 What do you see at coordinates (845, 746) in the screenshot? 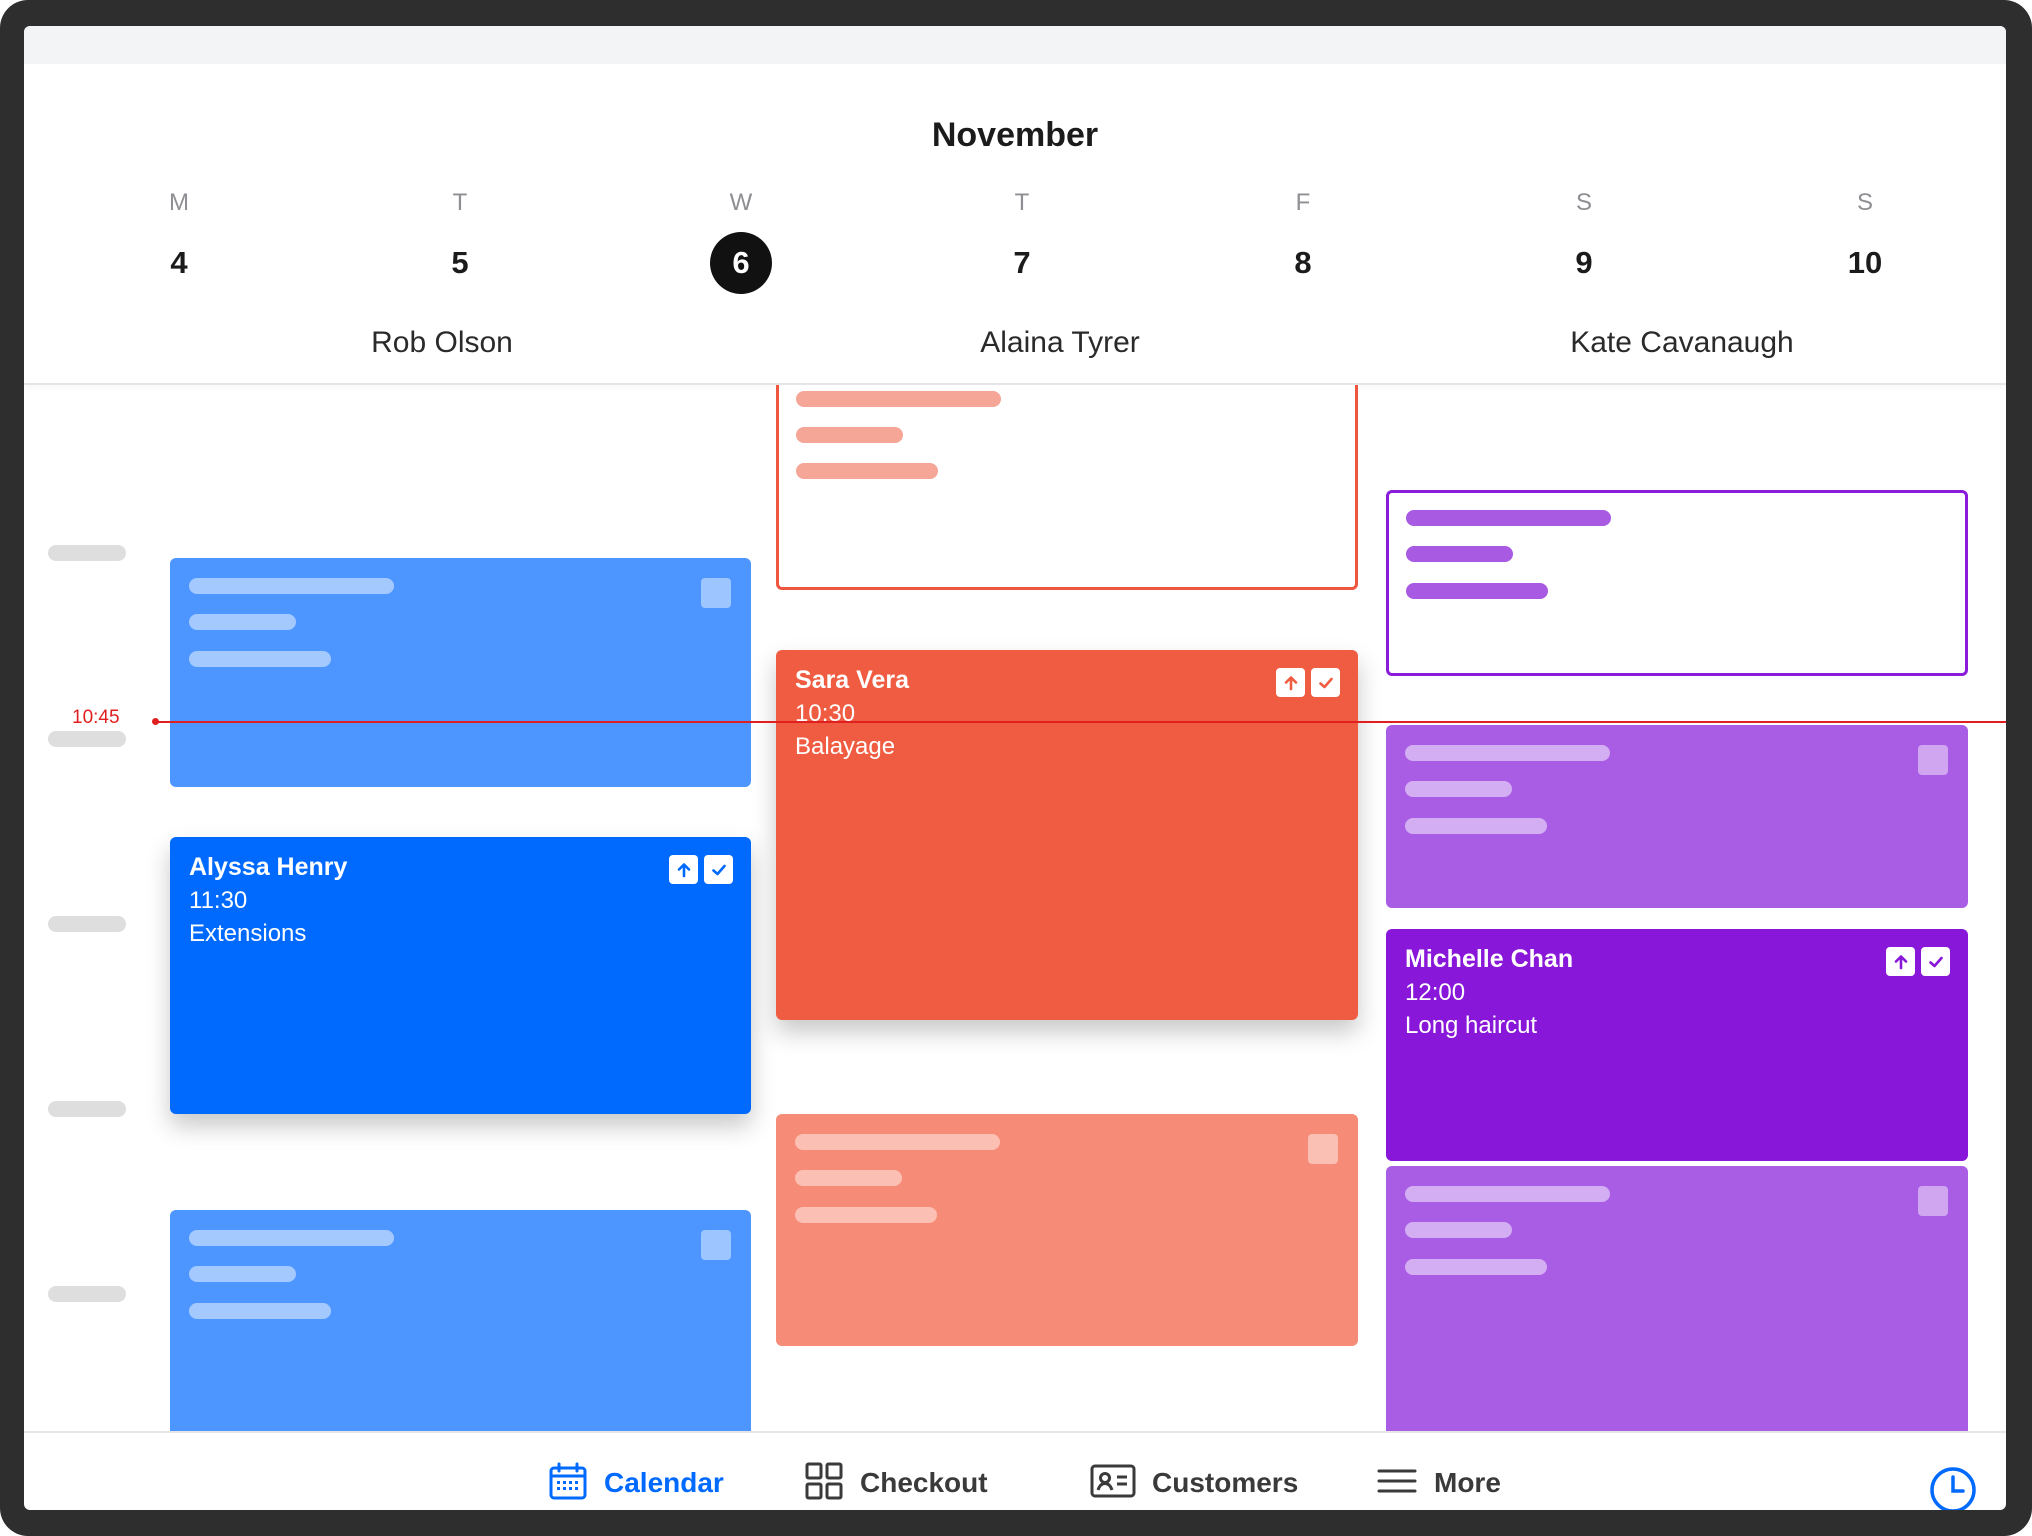
I see `appointment-service: Balayage` at bounding box center [845, 746].